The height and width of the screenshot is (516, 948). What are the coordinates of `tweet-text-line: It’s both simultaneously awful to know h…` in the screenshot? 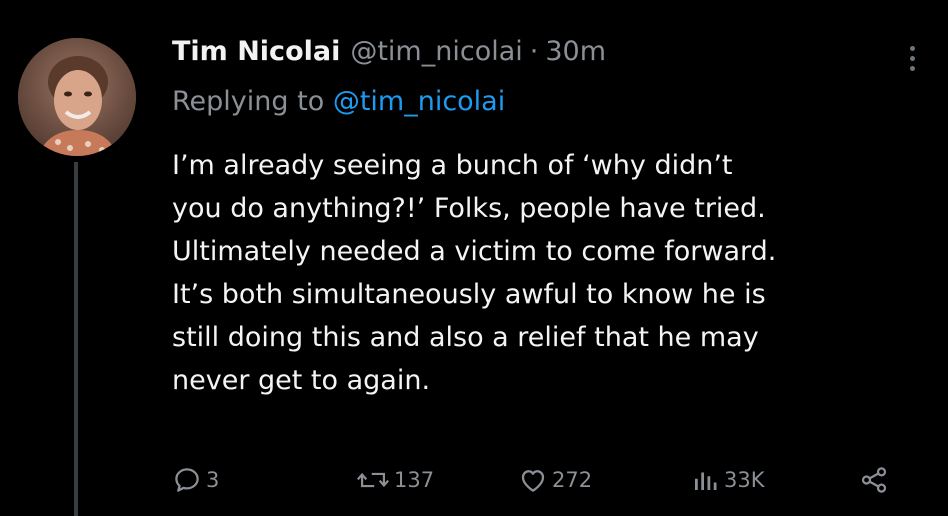 It's located at (469, 294).